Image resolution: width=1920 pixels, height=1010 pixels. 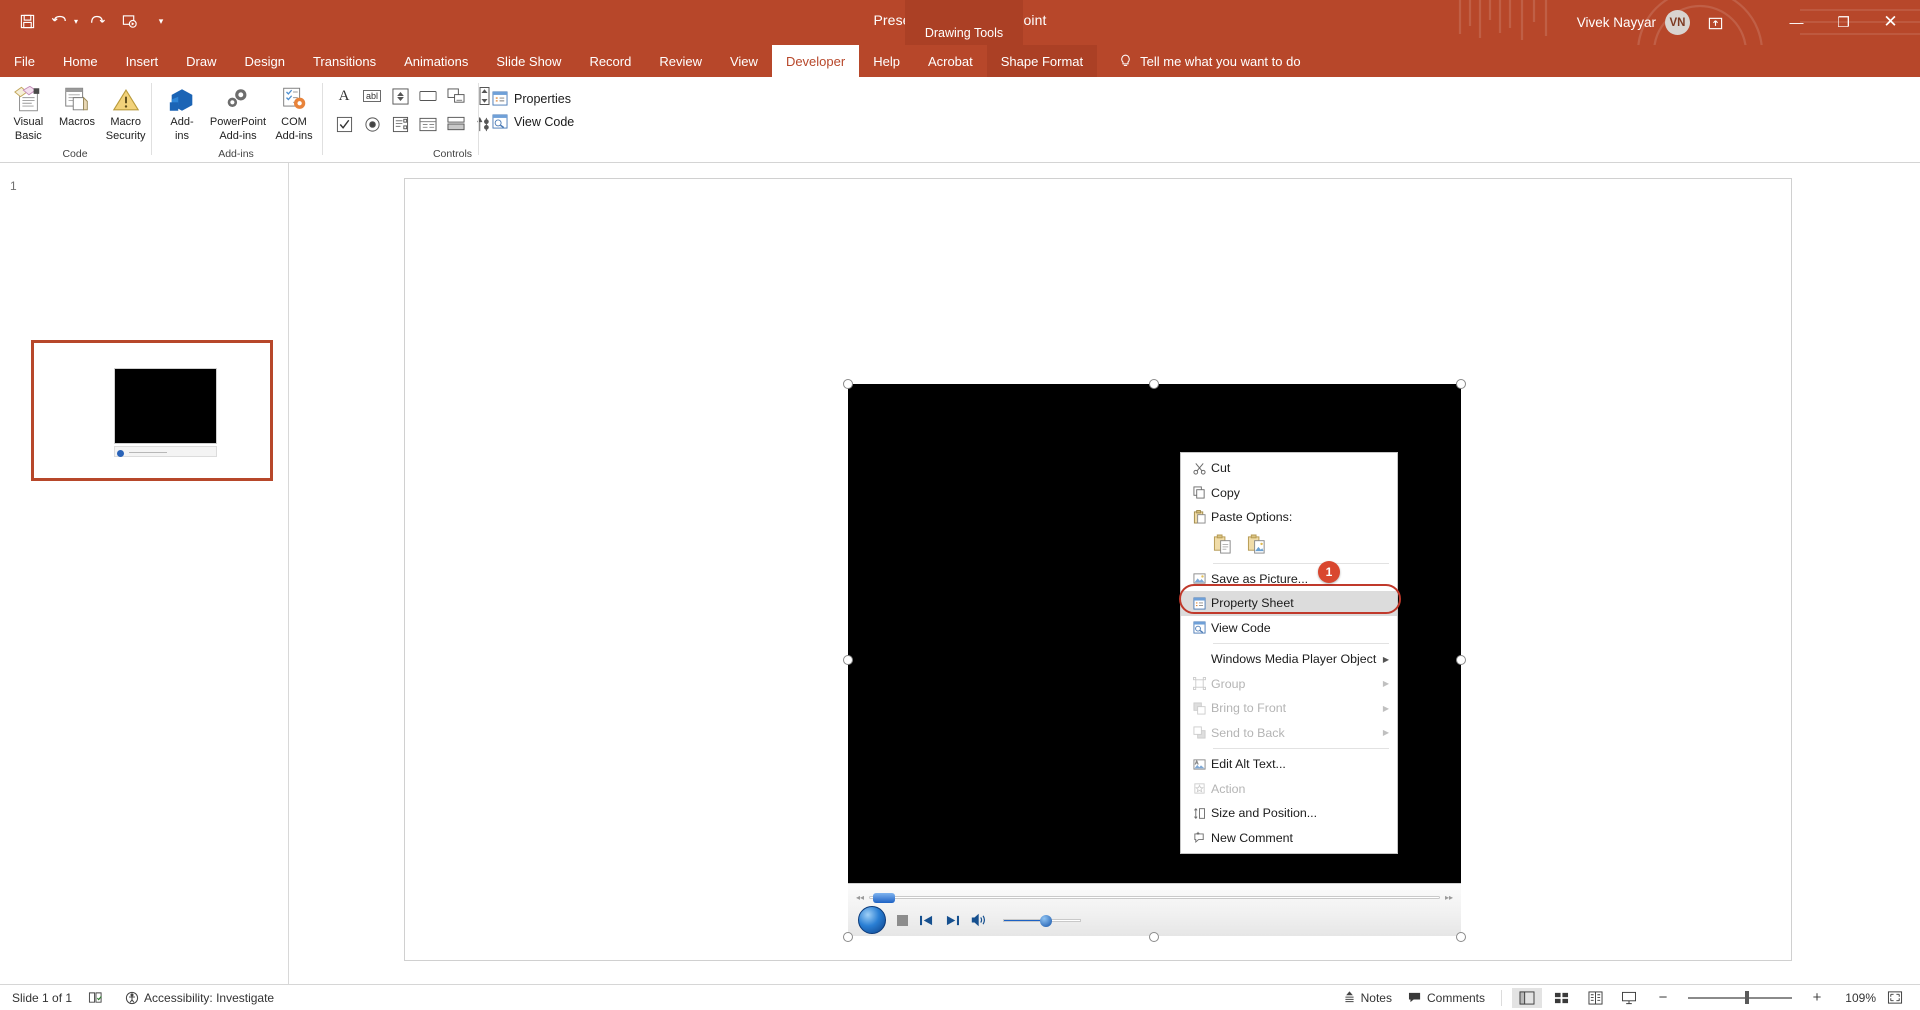 What do you see at coordinates (28, 111) in the screenshot?
I see `visual-basic-button: Visual Basic` at bounding box center [28, 111].